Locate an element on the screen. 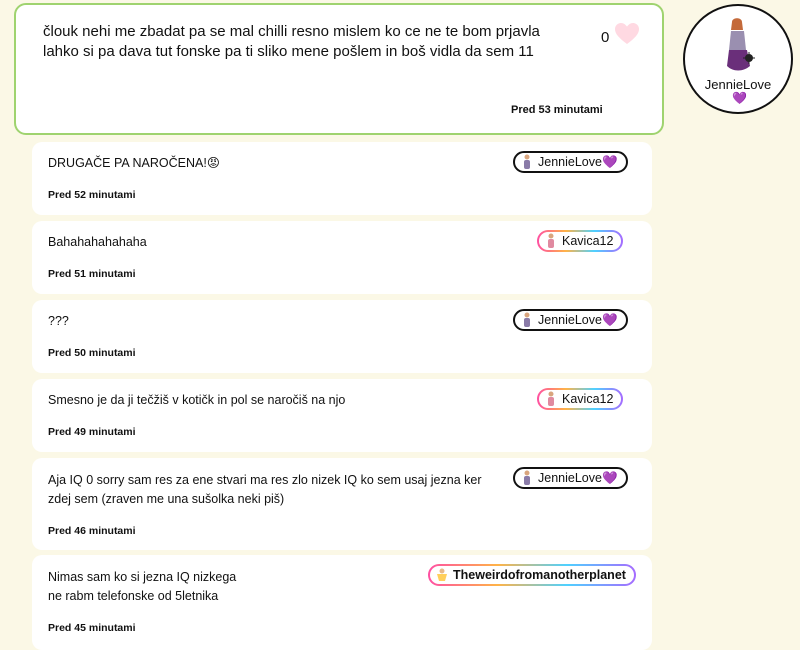 The width and height of the screenshot is (800, 650). comment-text-line: ne rabm telefonske od 5letnika is located at coordinates (133, 596).